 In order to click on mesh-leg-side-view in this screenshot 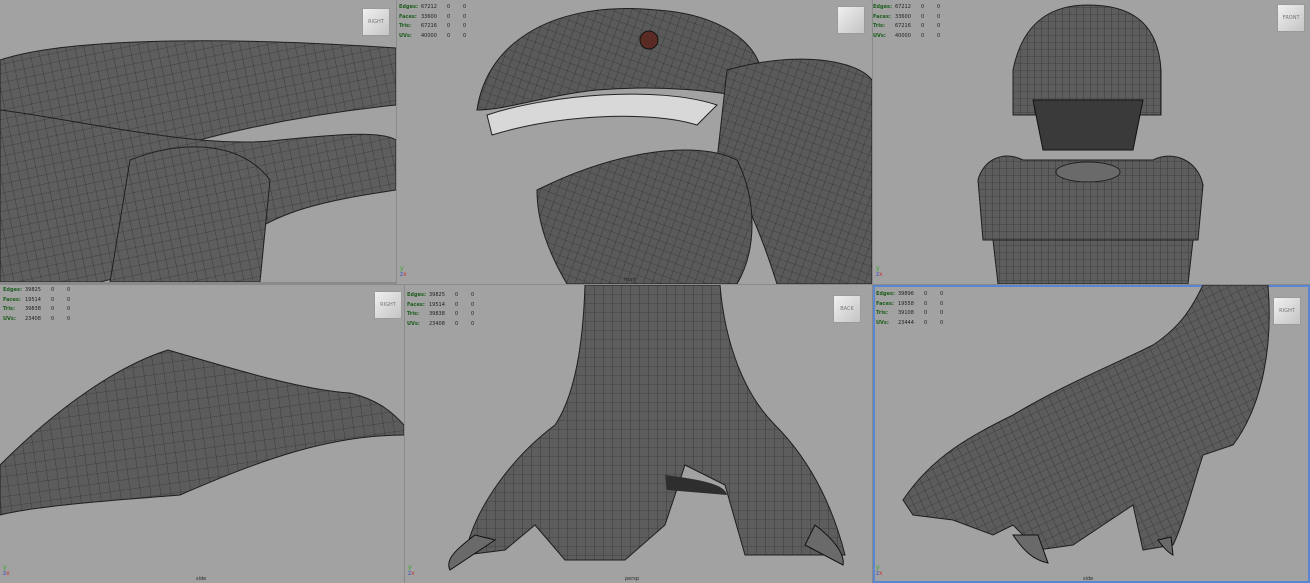, I will do `click(202, 432)`.